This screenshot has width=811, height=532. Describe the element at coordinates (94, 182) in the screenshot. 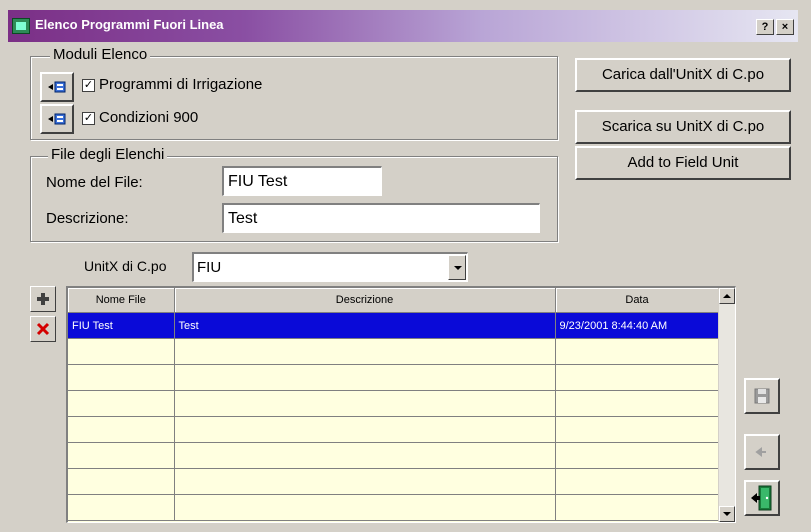

I see `nome-file-label: Nome del File:` at that location.